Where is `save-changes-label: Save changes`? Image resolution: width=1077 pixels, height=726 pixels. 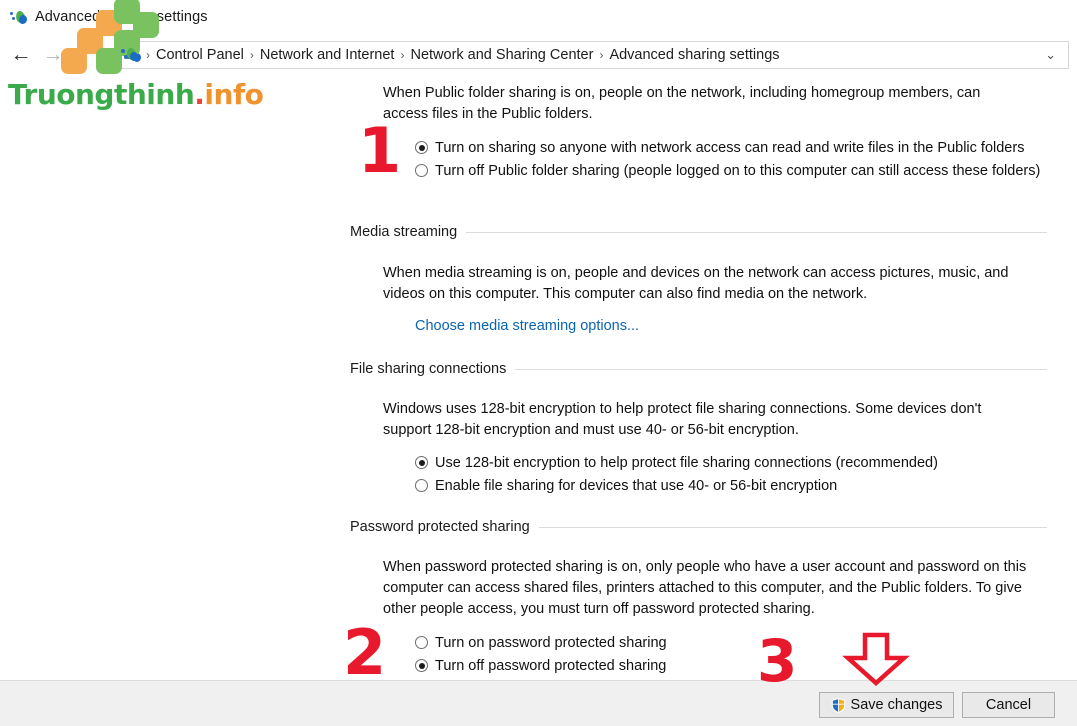 save-changes-label: Save changes is located at coordinates (896, 705).